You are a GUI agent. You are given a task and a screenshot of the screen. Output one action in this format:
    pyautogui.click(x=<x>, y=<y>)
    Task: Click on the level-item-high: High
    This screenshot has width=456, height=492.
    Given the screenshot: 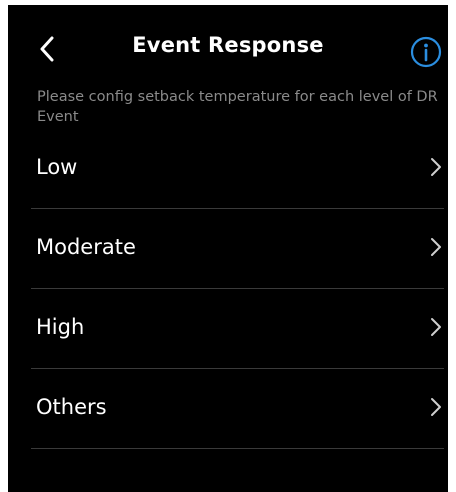 What is the action you would take?
    pyautogui.click(x=237, y=329)
    